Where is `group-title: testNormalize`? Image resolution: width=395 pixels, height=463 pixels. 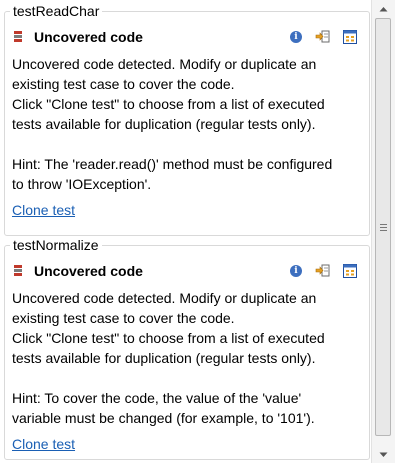
group-title: testNormalize is located at coordinates (56, 245).